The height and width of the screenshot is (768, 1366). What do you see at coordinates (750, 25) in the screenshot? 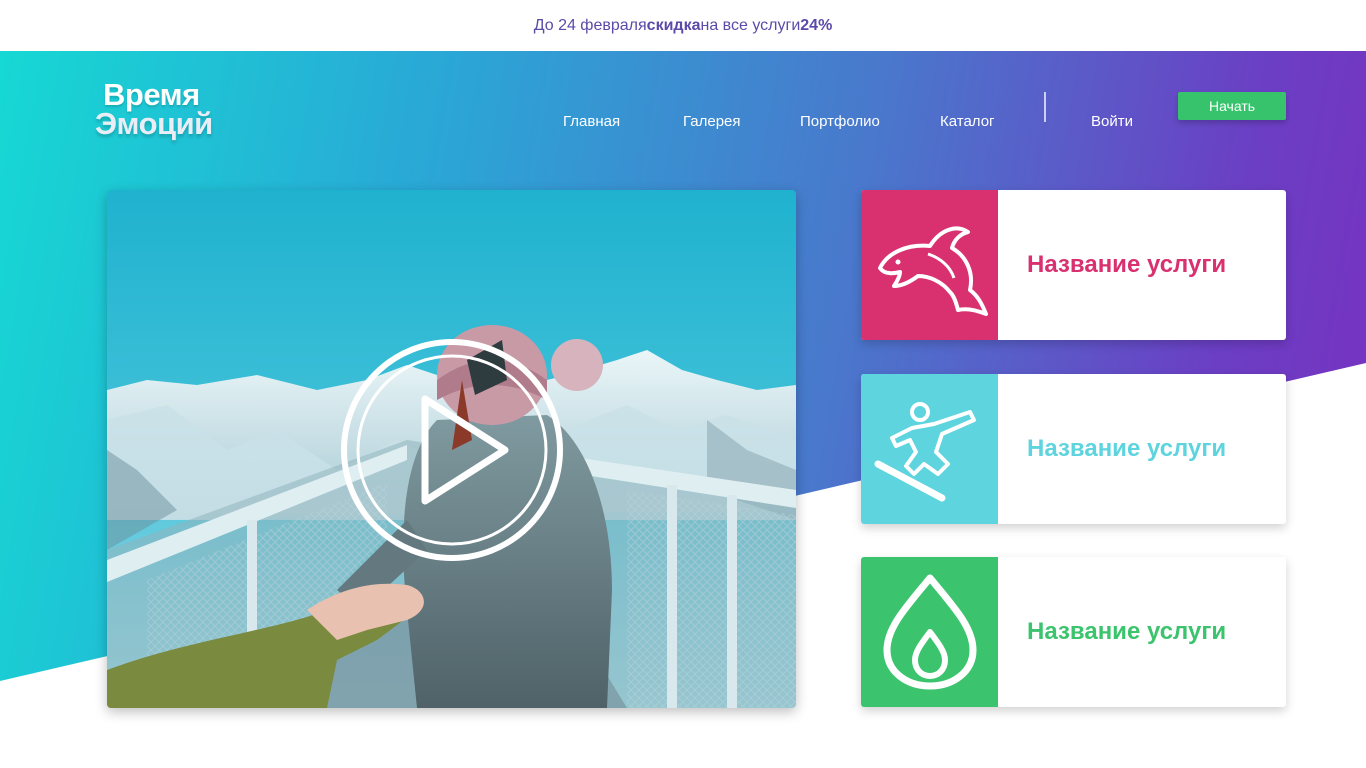
I see `promo-text-middle: на все услуги` at bounding box center [750, 25].